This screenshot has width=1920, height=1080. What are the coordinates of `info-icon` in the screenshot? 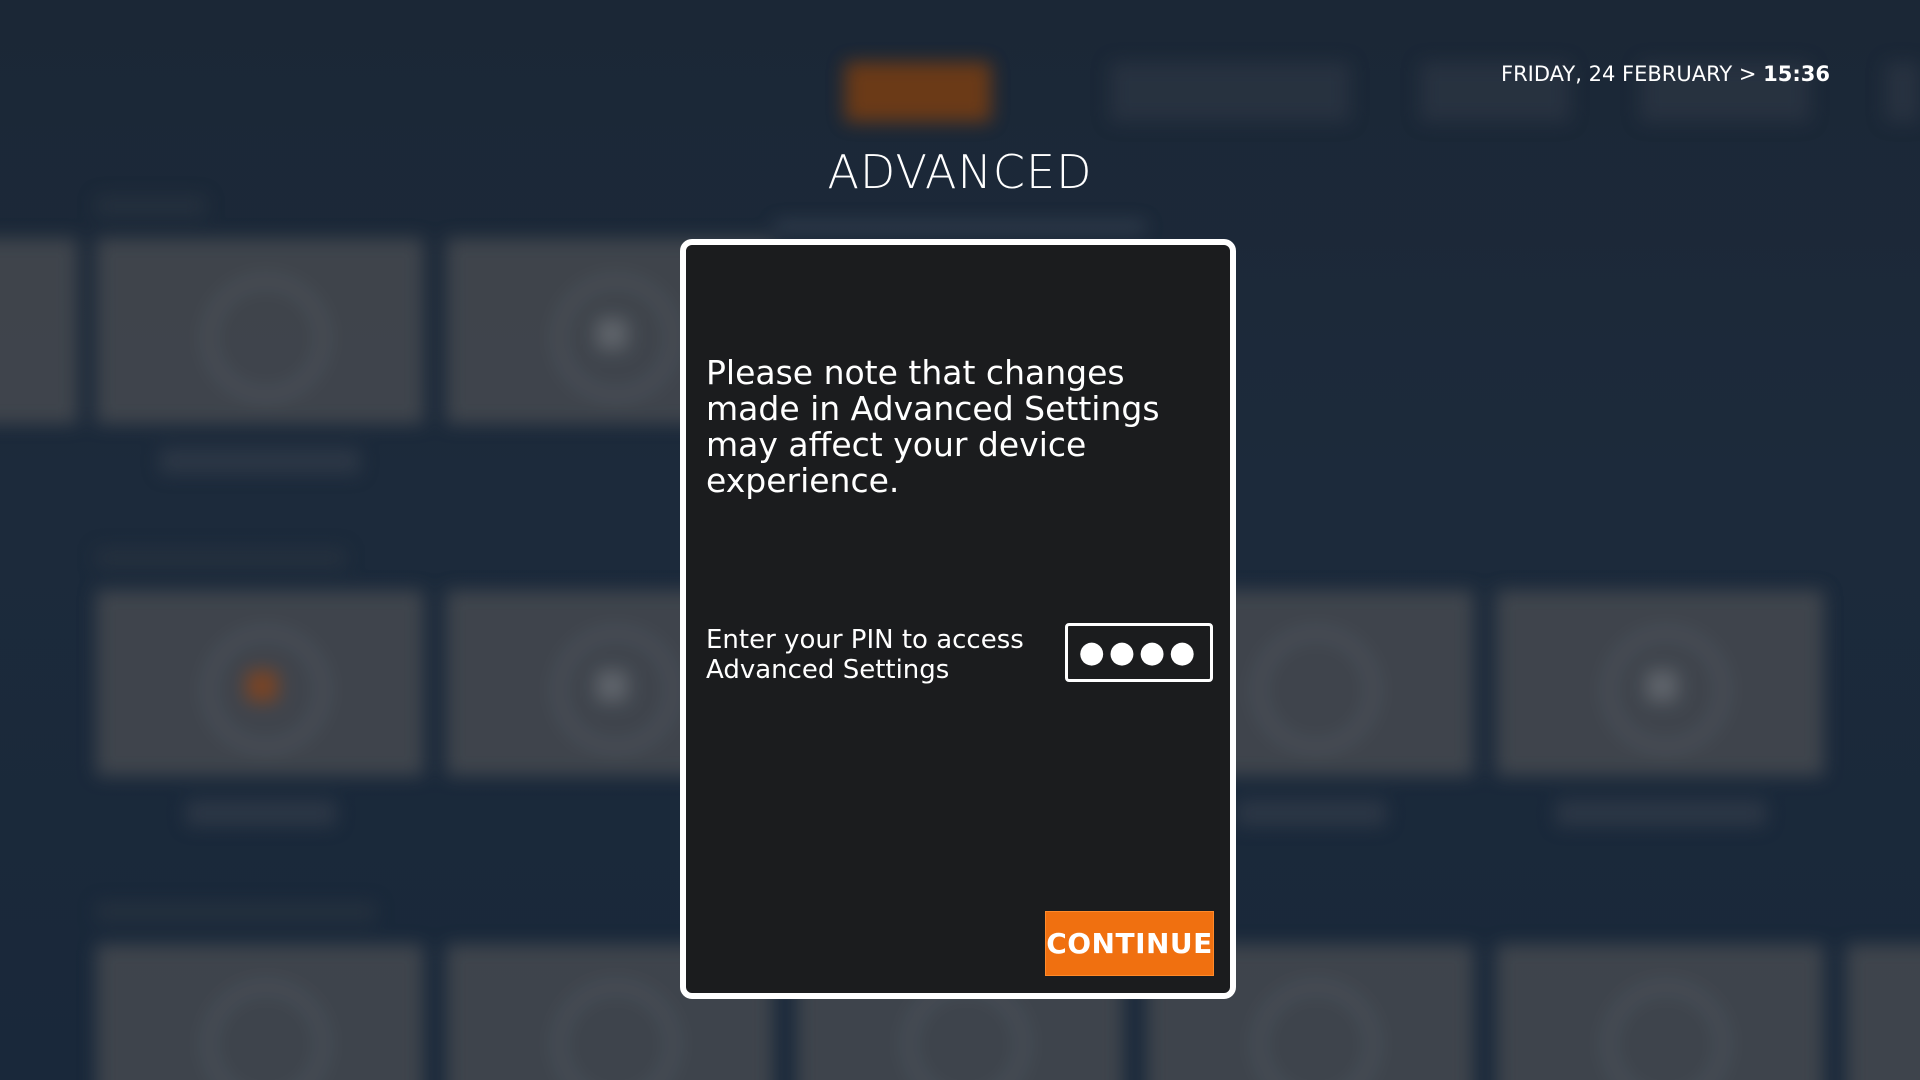 It's located at (266, 1032).